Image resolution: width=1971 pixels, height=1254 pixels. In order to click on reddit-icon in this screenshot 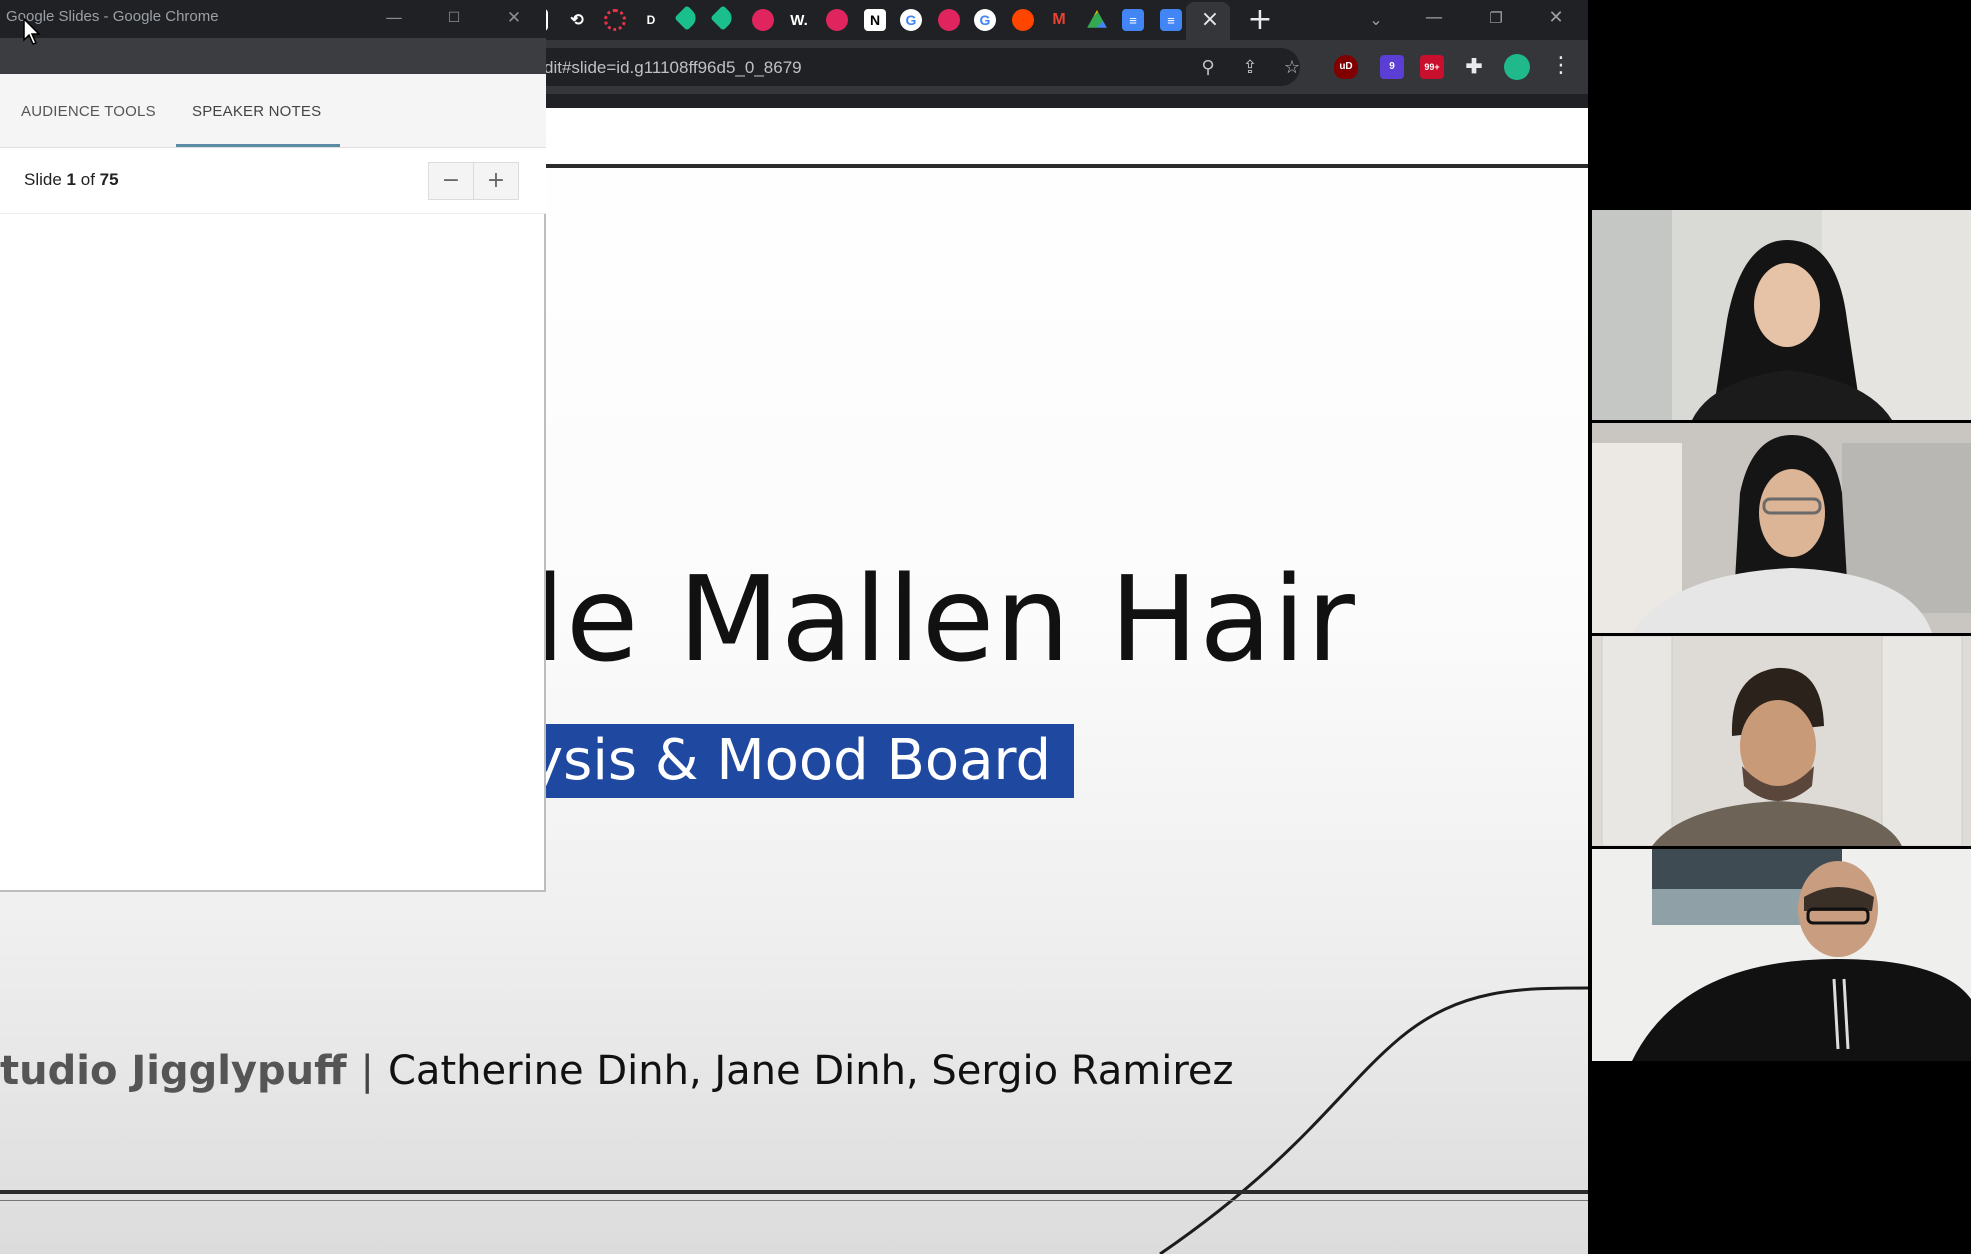, I will do `click(1023, 20)`.